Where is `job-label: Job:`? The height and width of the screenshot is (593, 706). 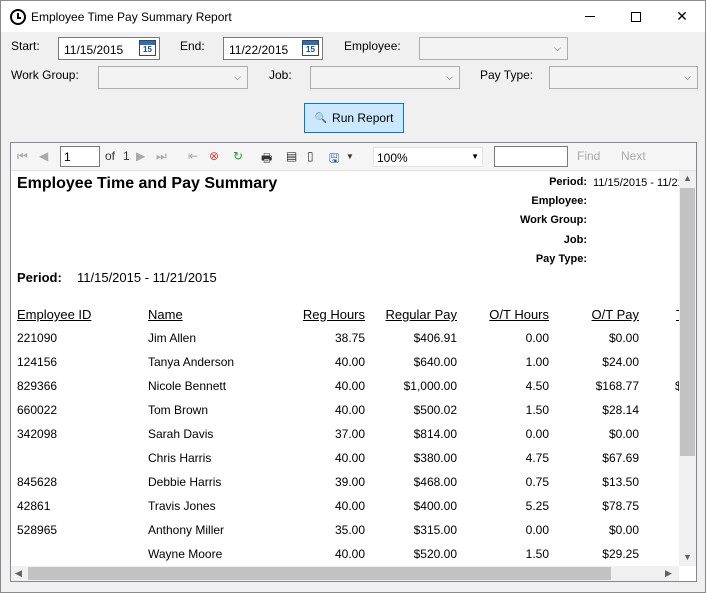 job-label: Job: is located at coordinates (280, 75).